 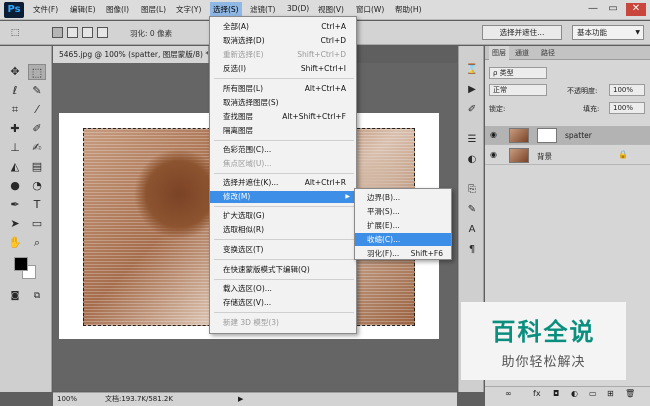 I want to click on new-selection-icon, so click(x=57, y=32).